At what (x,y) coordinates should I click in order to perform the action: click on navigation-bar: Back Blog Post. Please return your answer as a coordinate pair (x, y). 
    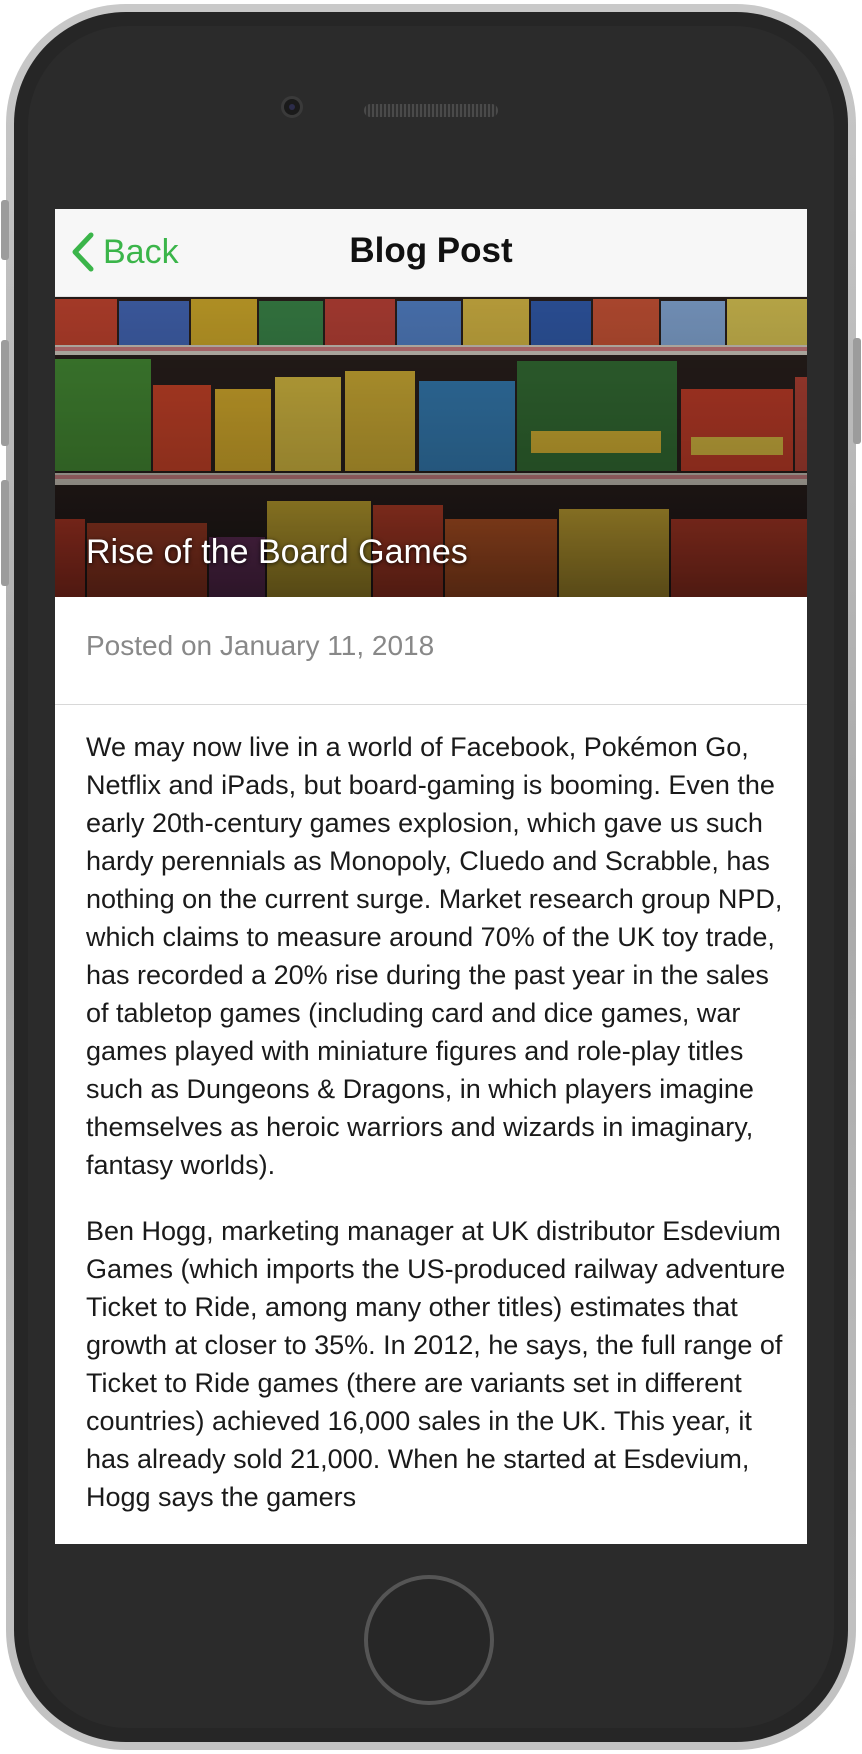
    Looking at the image, I should click on (431, 253).